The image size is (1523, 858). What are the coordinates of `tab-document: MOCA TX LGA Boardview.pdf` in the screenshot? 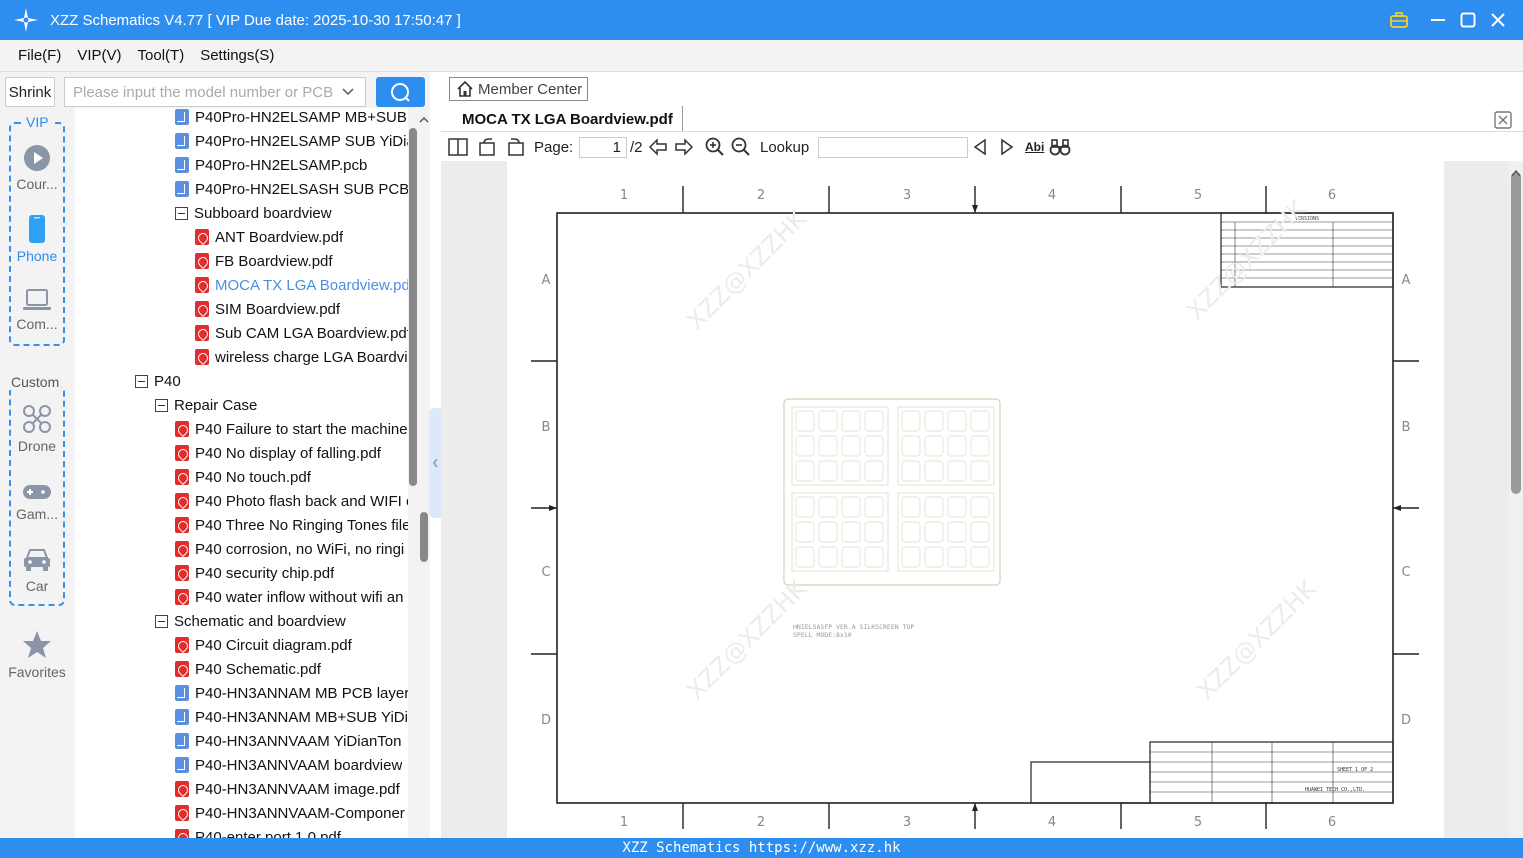 It's located at (568, 119).